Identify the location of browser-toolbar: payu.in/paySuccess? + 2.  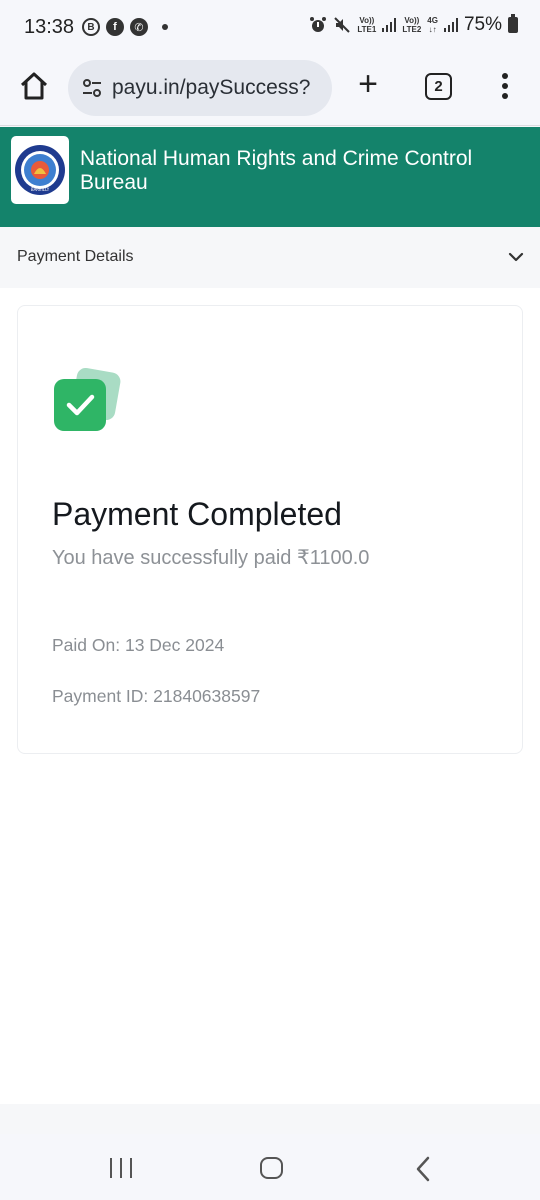
(270, 91).